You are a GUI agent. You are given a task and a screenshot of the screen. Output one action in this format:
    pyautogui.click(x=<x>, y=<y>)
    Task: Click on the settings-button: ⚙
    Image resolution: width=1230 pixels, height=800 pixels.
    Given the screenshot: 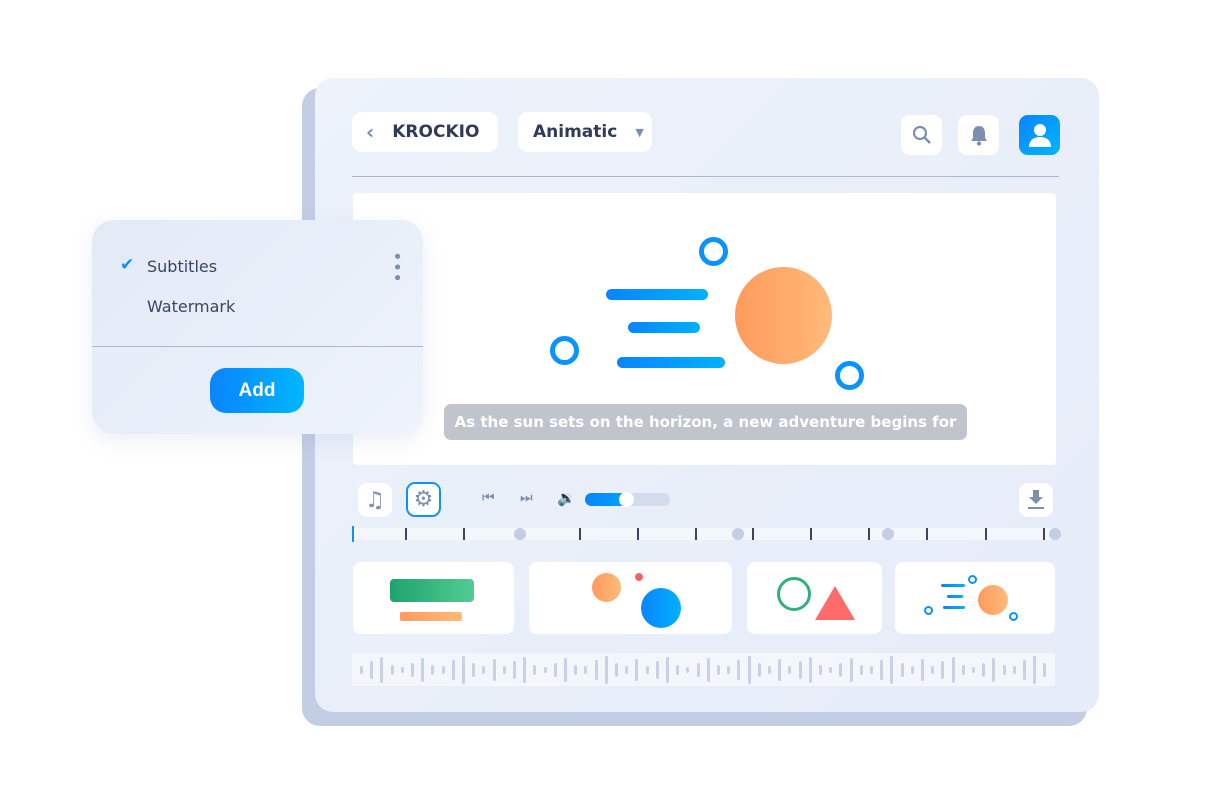 What is the action you would take?
    pyautogui.click(x=423, y=499)
    